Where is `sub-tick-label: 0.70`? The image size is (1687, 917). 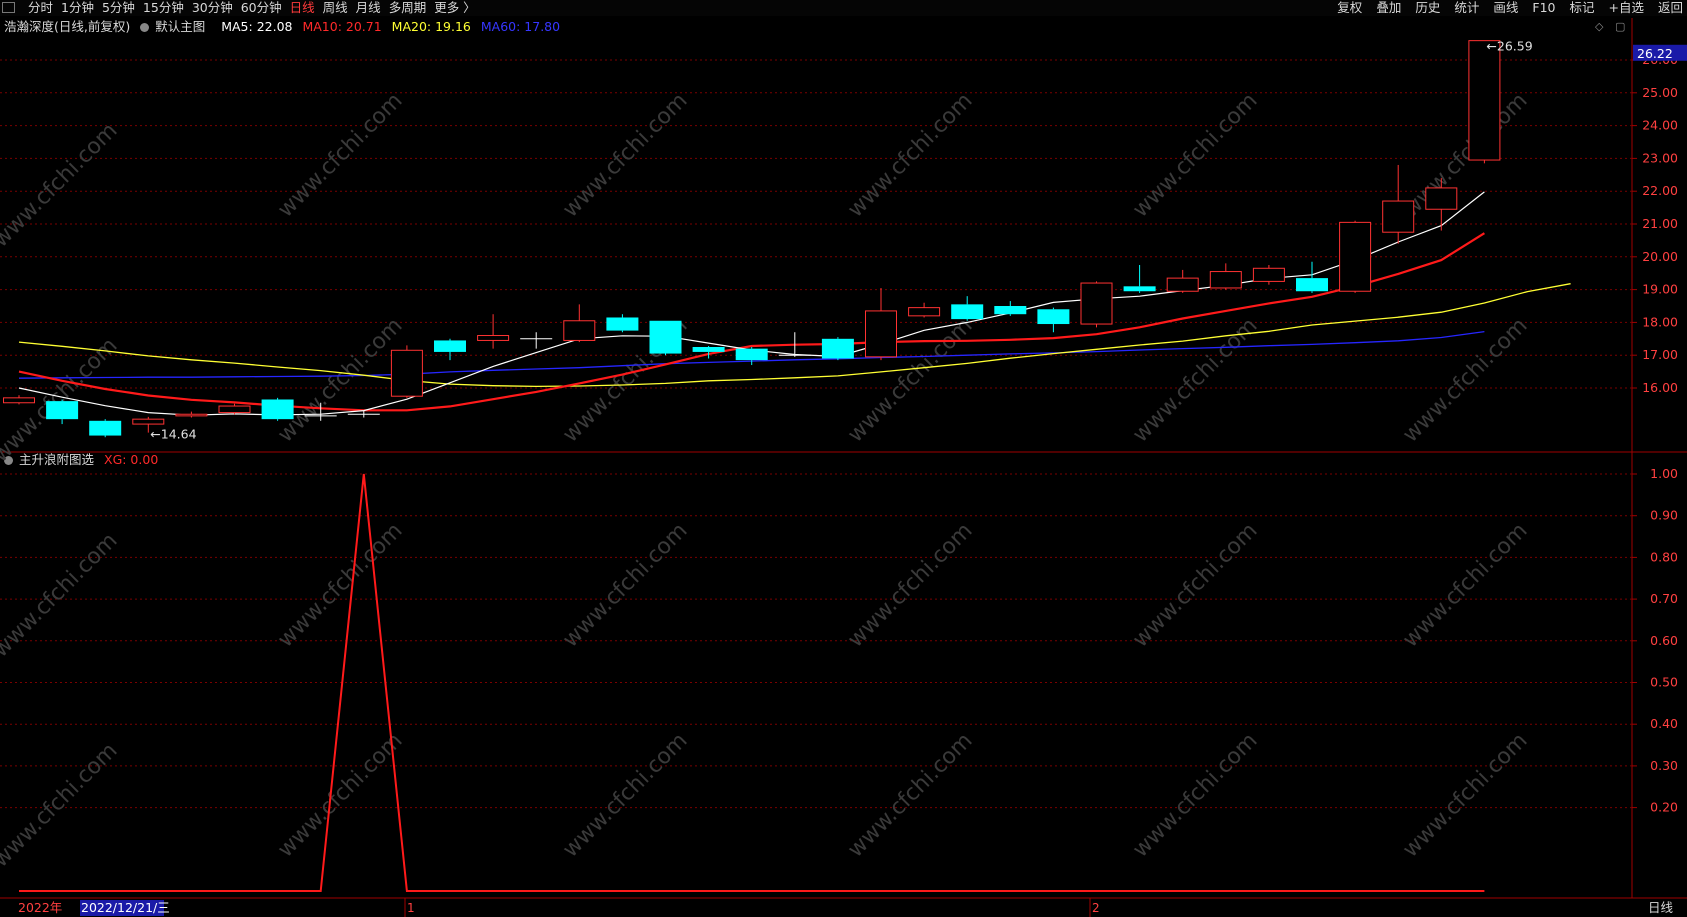
sub-tick-label: 0.70 is located at coordinates (1664, 598).